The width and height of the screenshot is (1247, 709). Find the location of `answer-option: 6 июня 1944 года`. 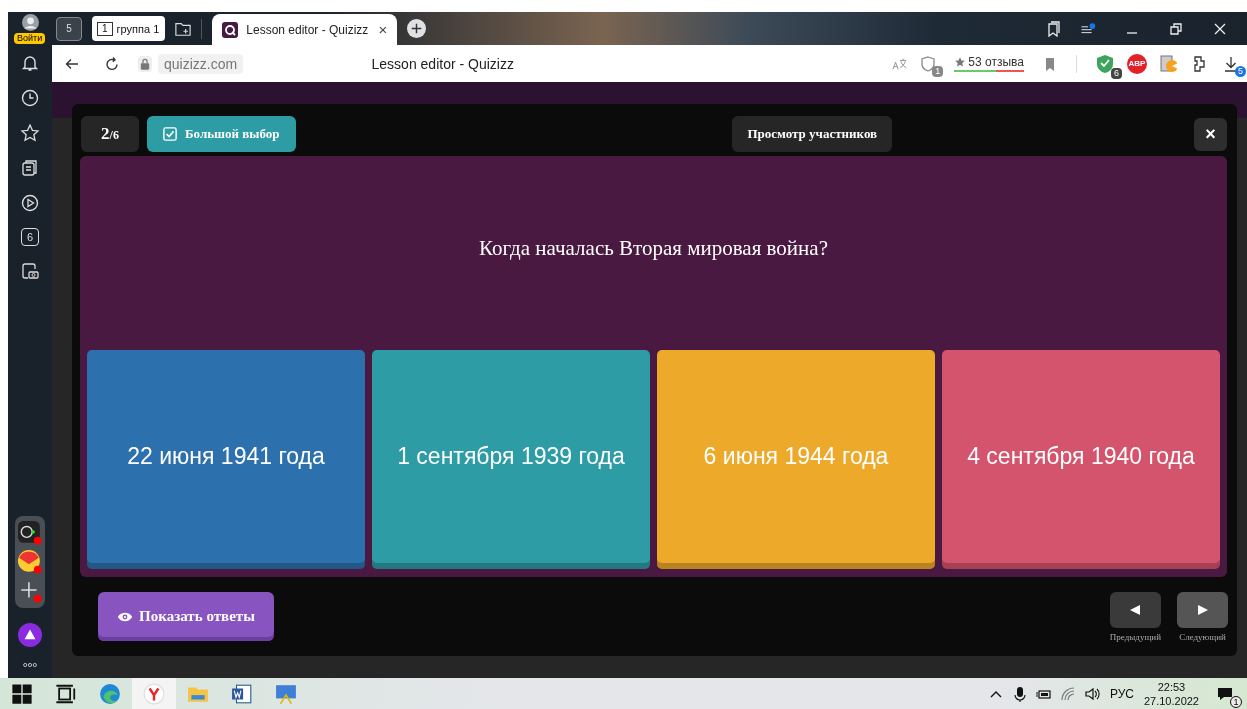

answer-option: 6 июня 1944 года is located at coordinates (796, 459).